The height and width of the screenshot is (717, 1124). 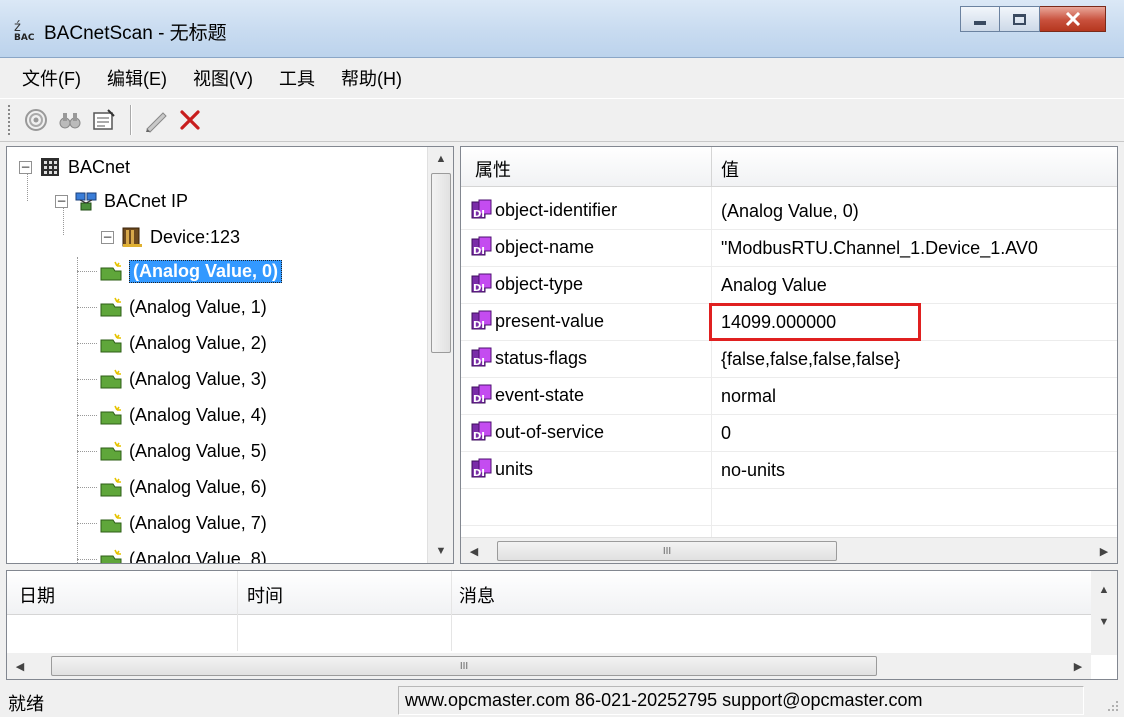 I want to click on tree-node-object: (Analog Value, 4), so click(x=172, y=415).